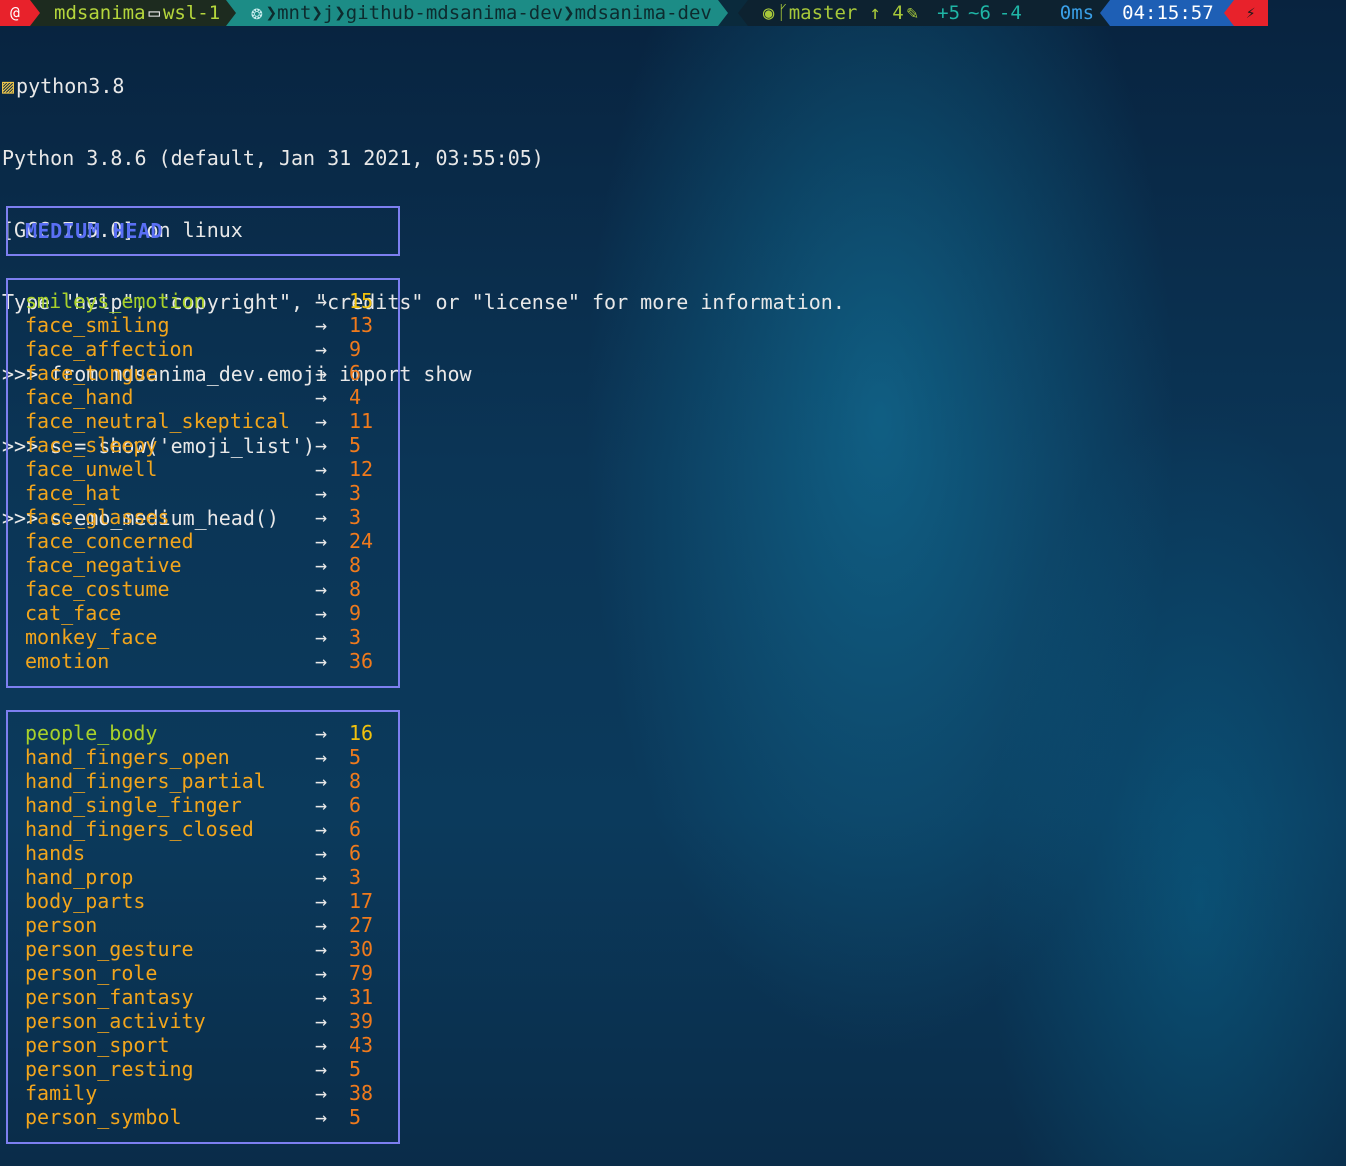 The image size is (1346, 1166). I want to click on github-icon: ◉, so click(768, 13).